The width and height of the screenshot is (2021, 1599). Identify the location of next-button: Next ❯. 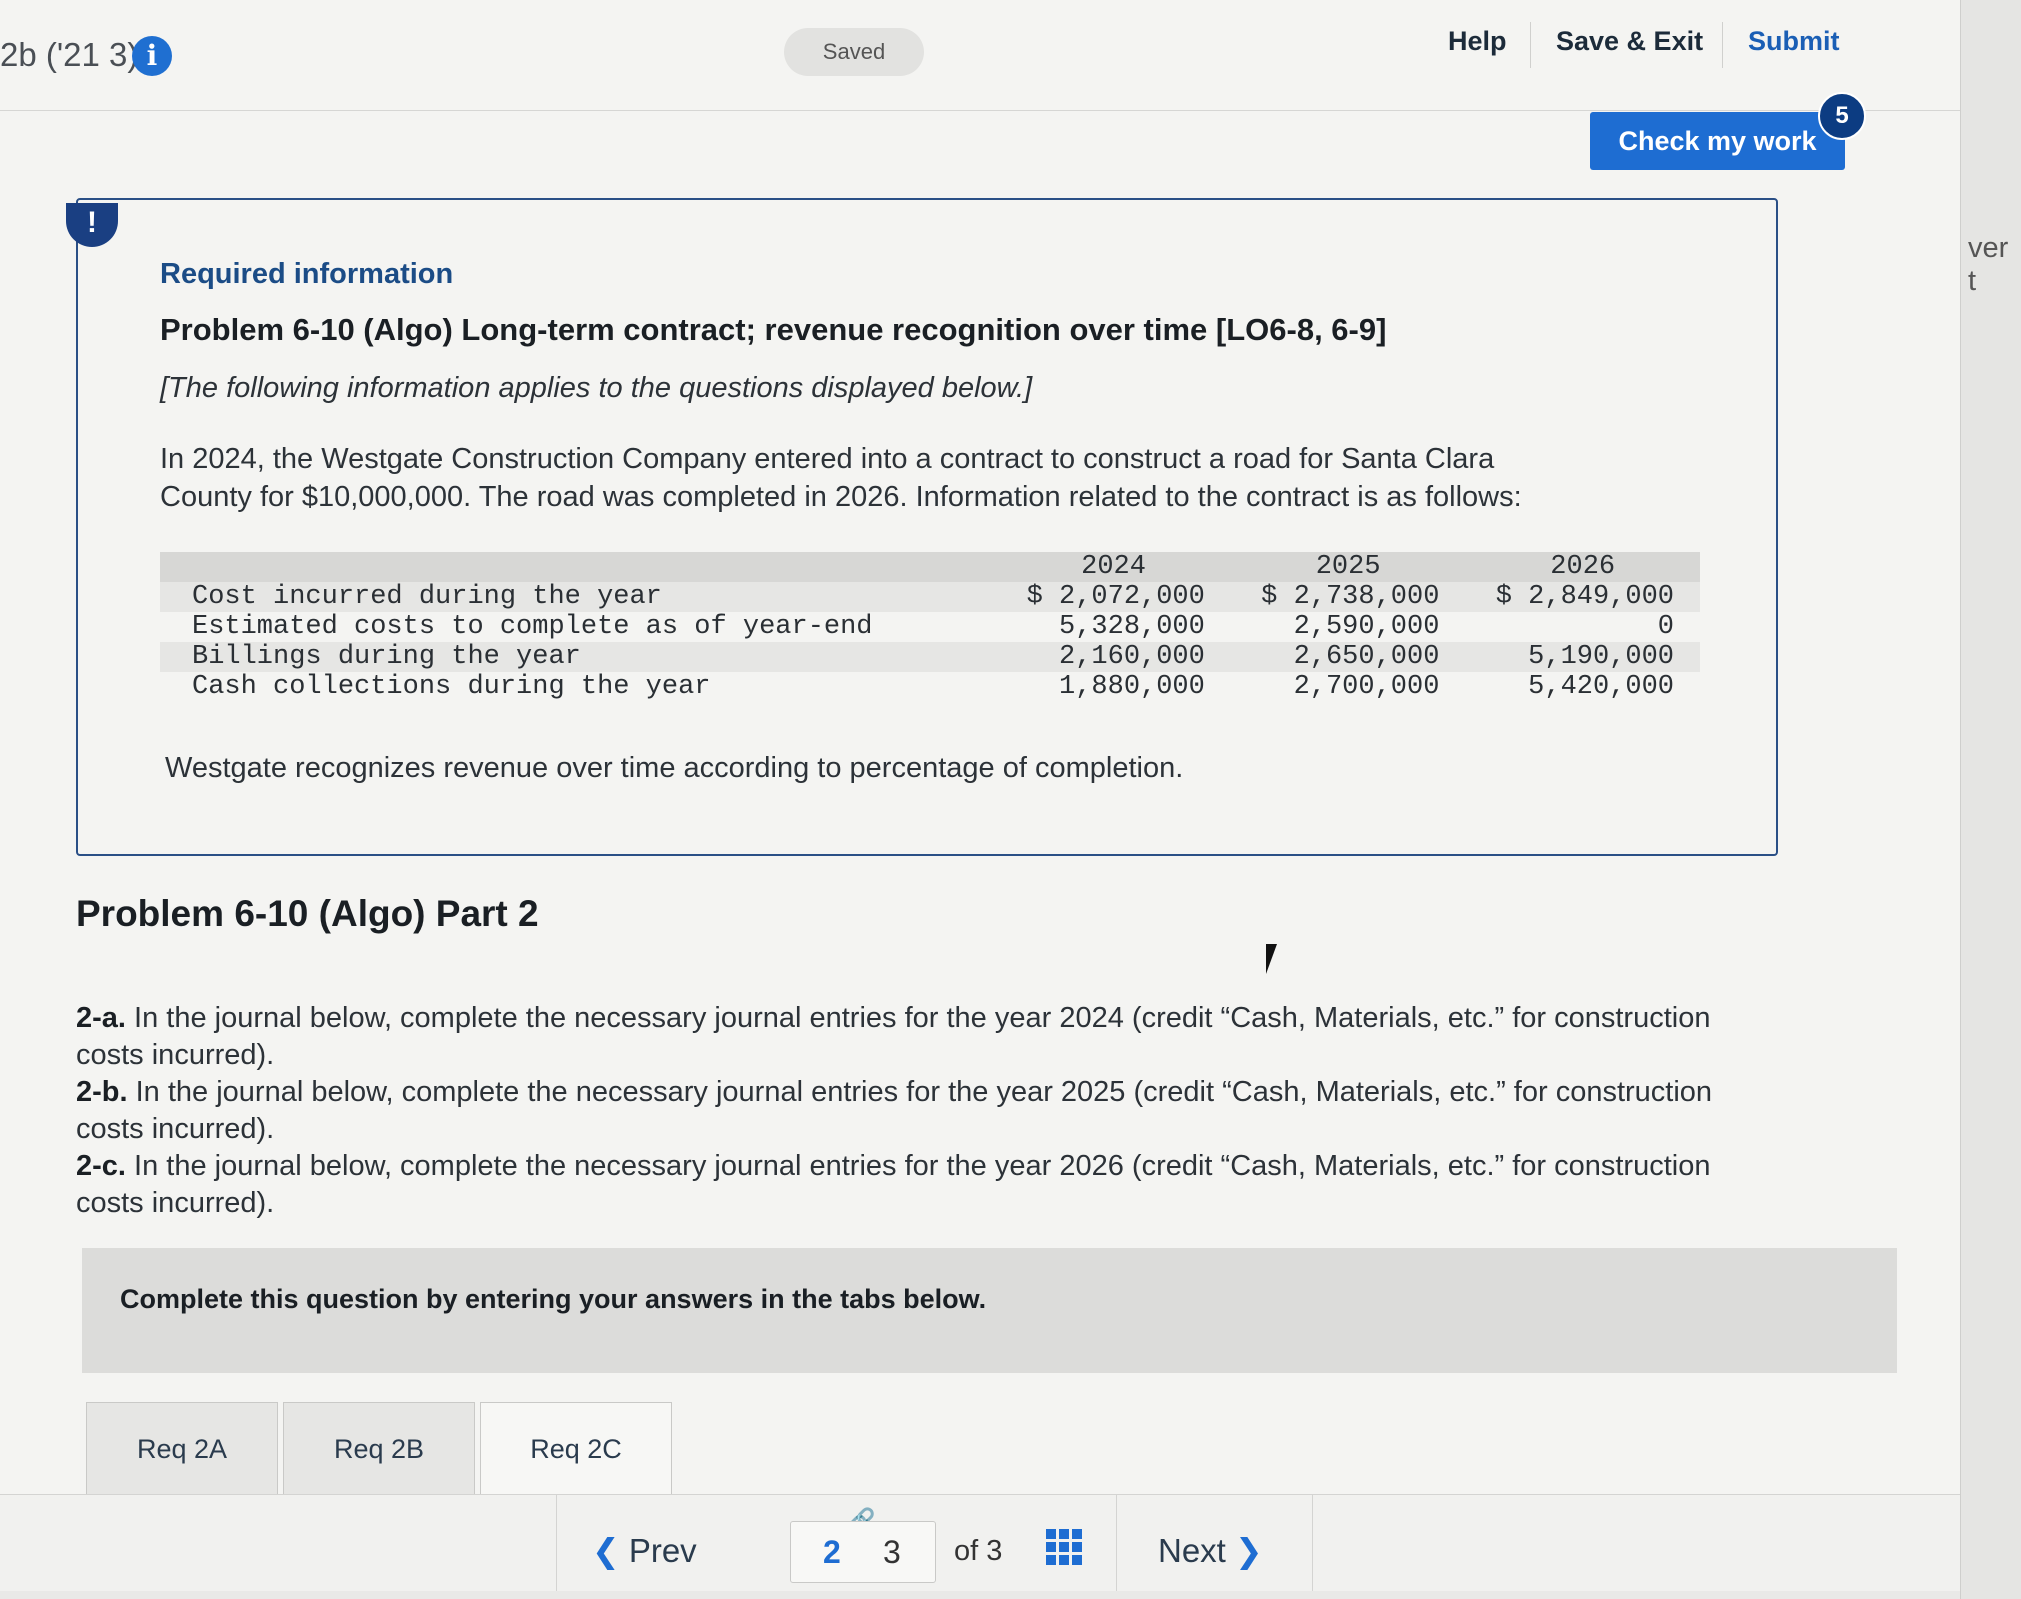
(1210, 1550).